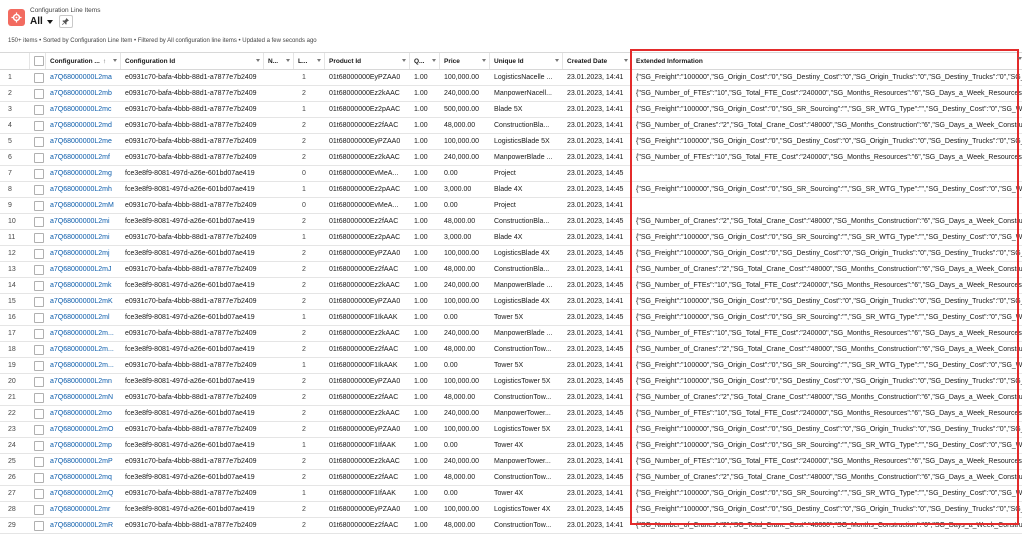 The image size is (1024, 534). What do you see at coordinates (83, 461) in the screenshot?
I see `cell-name: a7Q68000000L2mP` at bounding box center [83, 461].